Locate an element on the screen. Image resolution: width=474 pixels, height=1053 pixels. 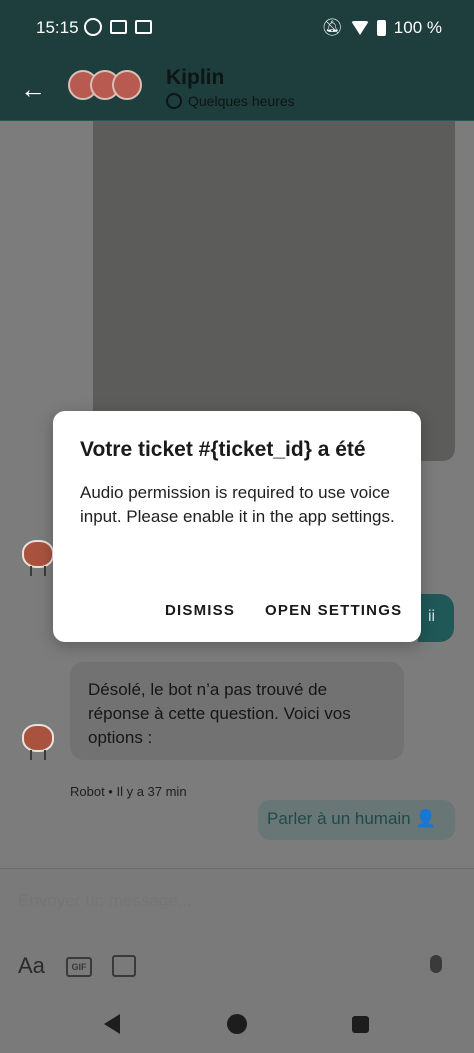
image-icon is located at coordinates (124, 966).